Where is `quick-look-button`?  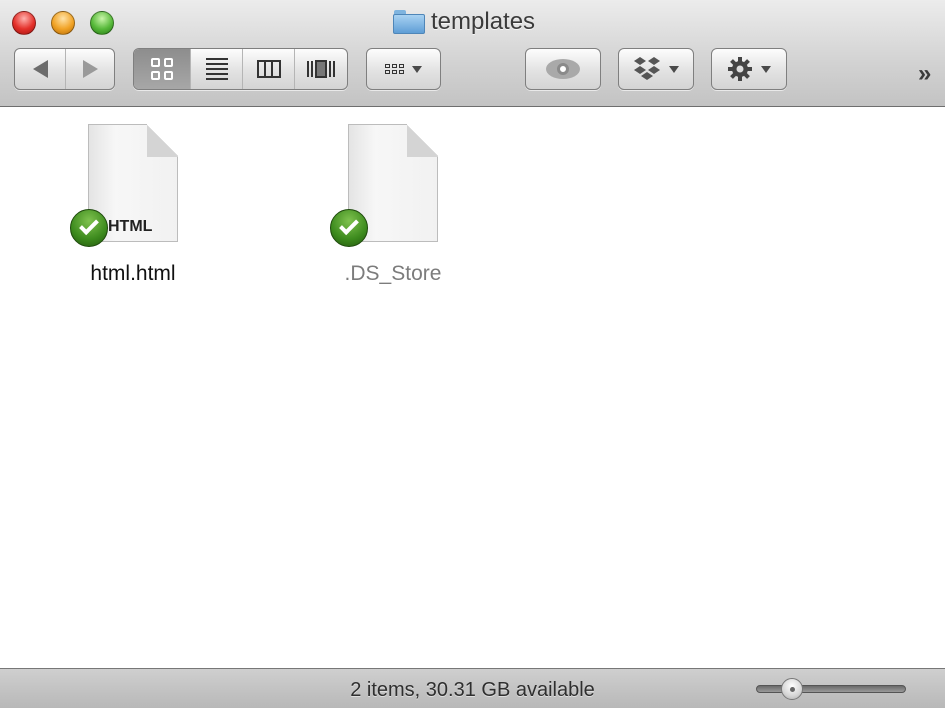
quick-look-button is located at coordinates (563, 69).